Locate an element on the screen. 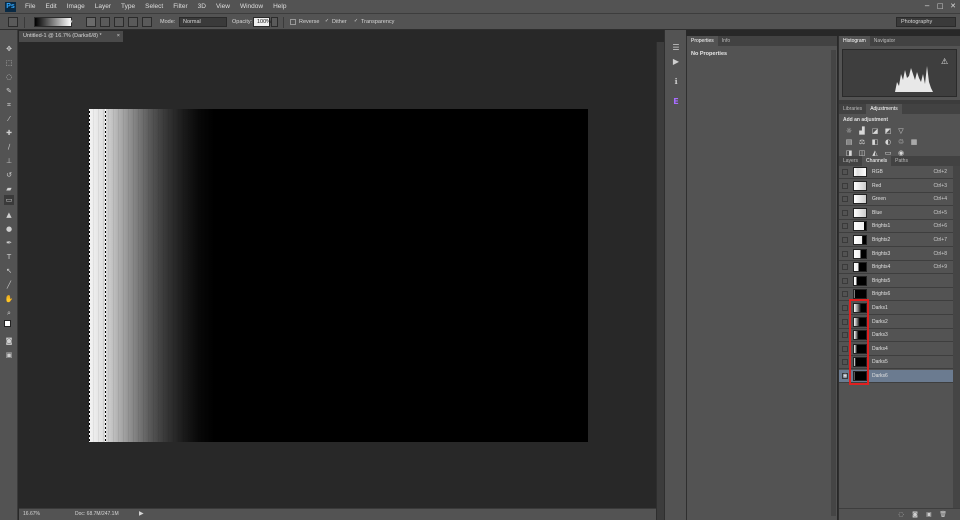 This screenshot has width=960, height=520. color-lookup-icon: ▦ is located at coordinates (914, 142).